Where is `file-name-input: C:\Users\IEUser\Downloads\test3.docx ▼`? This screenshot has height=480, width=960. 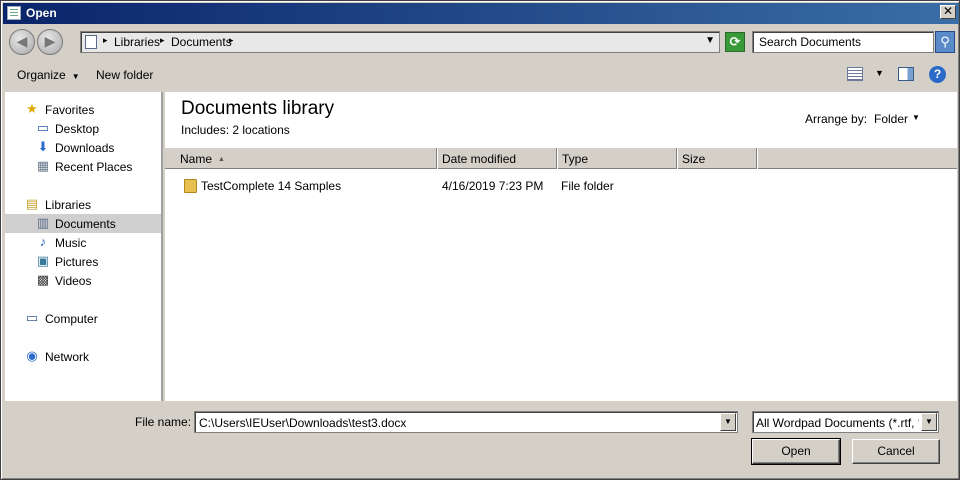 file-name-input: C:\Users\IEUser\Downloads\test3.docx ▼ is located at coordinates (466, 422).